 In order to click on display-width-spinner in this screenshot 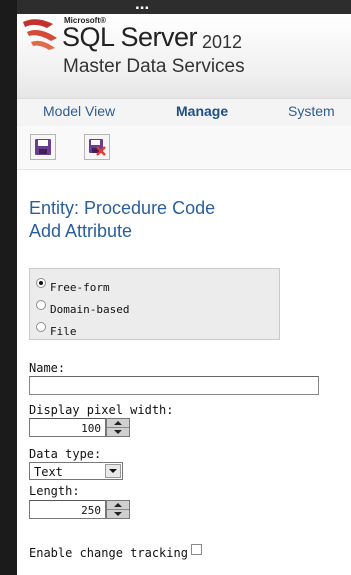, I will do `click(118, 427)`.